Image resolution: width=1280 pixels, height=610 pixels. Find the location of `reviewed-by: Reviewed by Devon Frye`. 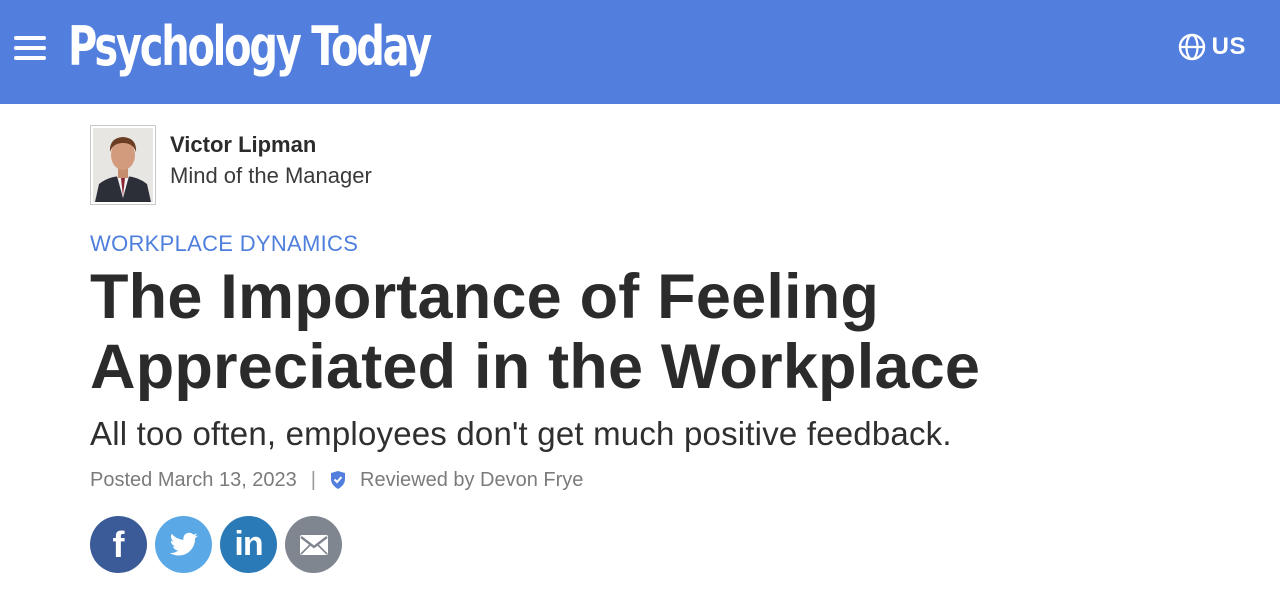

reviewed-by: Reviewed by Devon Frye is located at coordinates (471, 480).